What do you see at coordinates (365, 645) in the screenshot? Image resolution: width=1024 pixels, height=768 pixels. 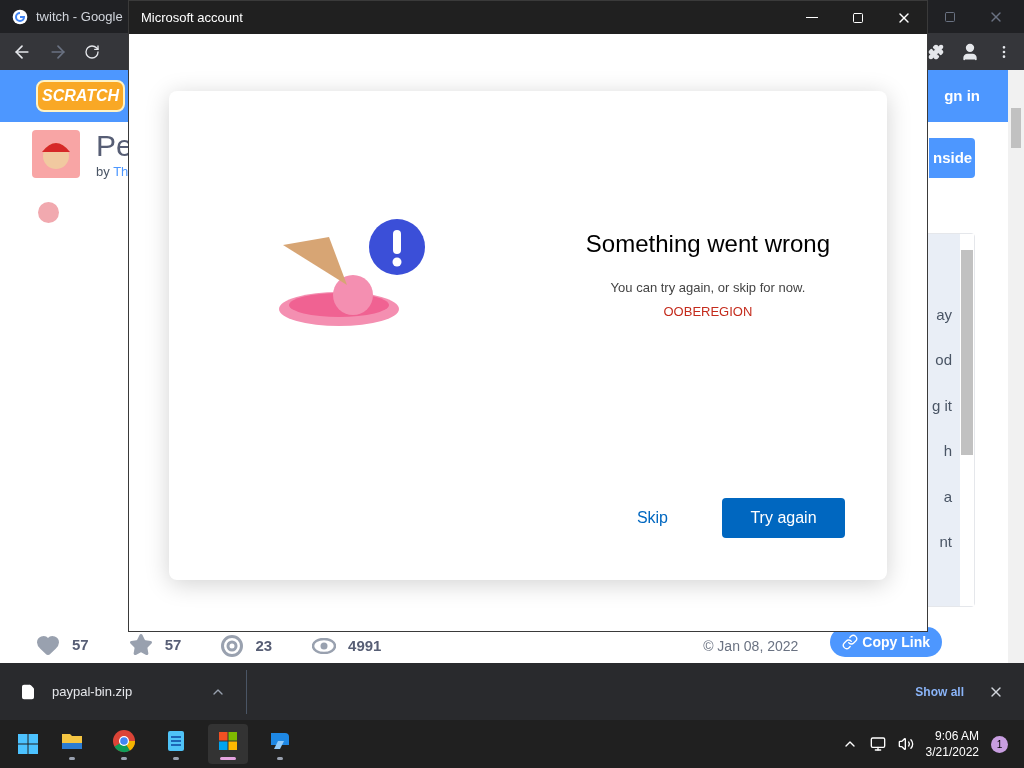 I see `stat-count: 4991` at bounding box center [365, 645].